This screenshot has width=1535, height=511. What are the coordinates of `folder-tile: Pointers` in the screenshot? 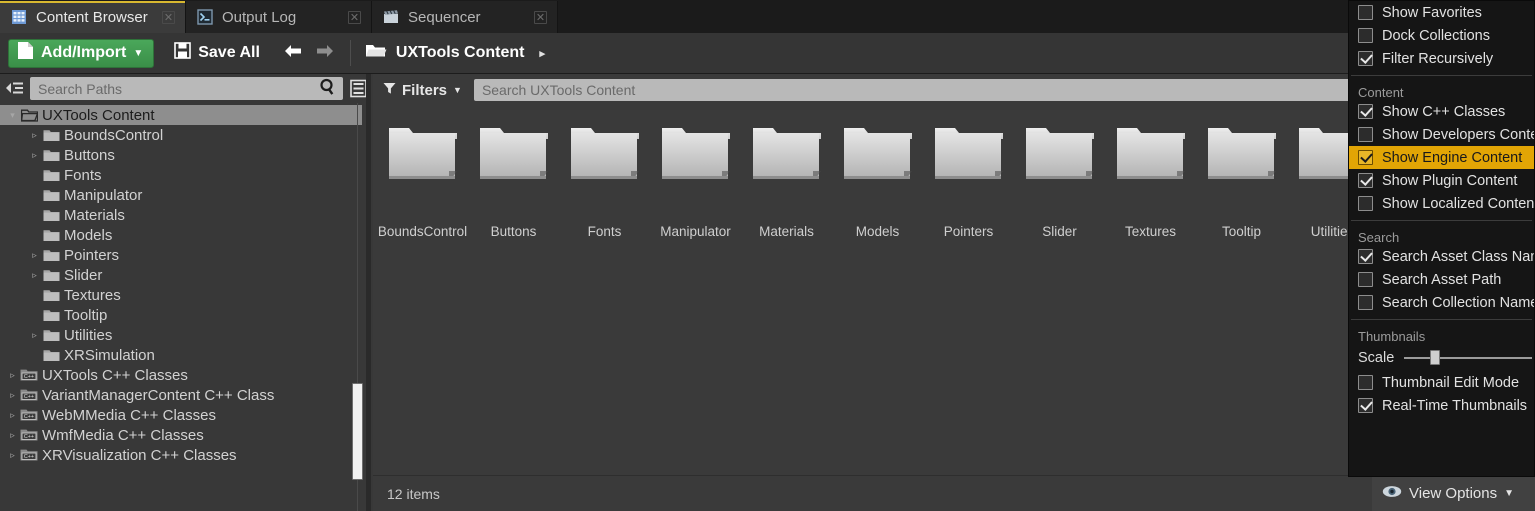 It's located at (968, 179).